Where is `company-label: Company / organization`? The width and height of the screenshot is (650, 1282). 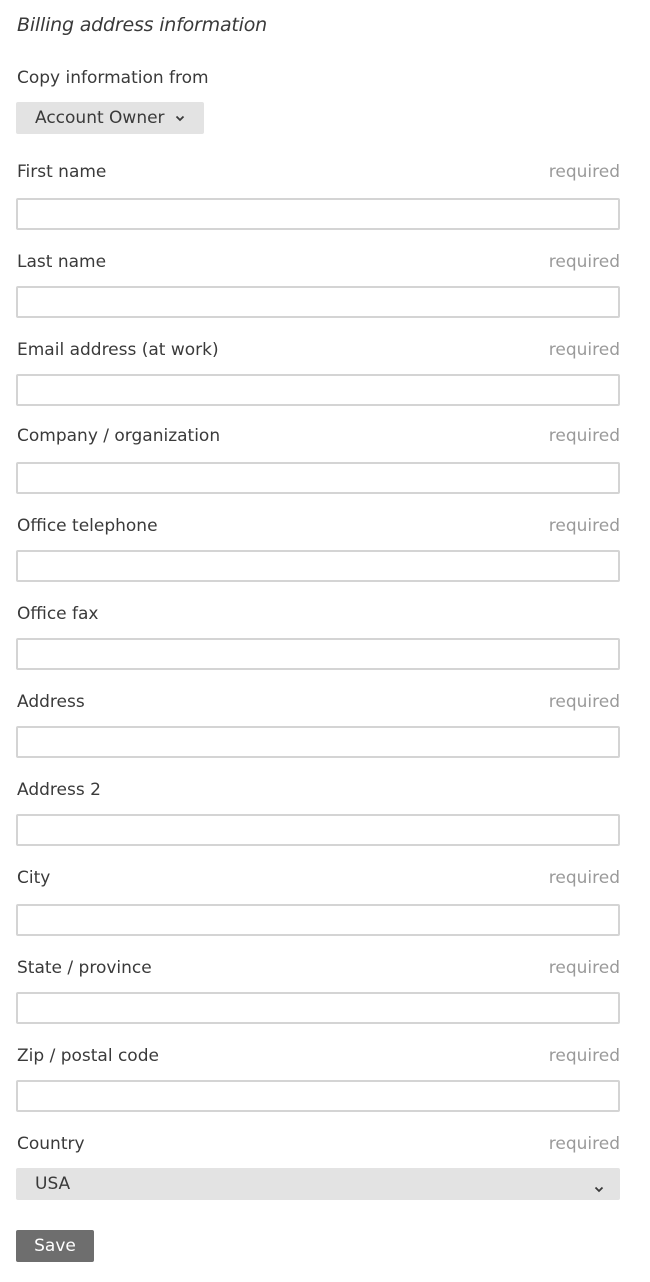 company-label: Company / organization is located at coordinates (119, 436).